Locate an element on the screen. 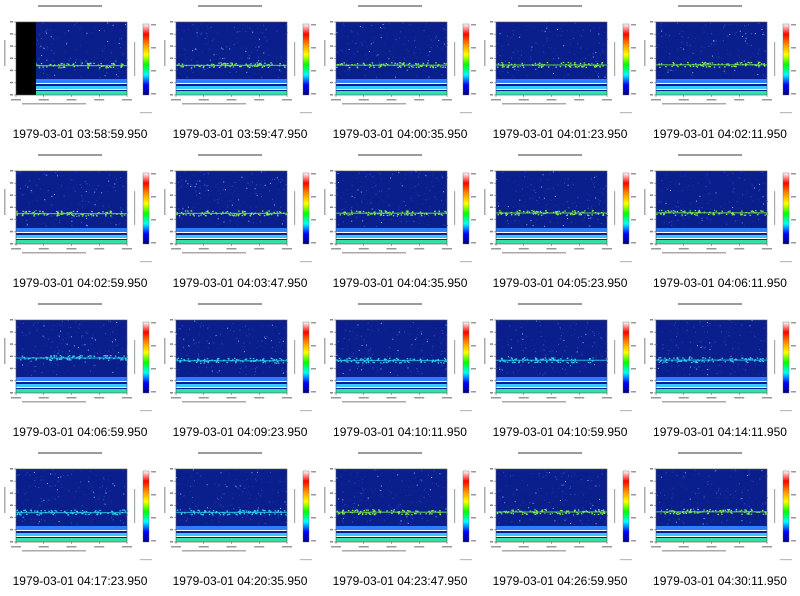 The width and height of the screenshot is (800, 596). panel-timestamp: 1979-03-01 04:02:11.950 is located at coordinates (720, 134).